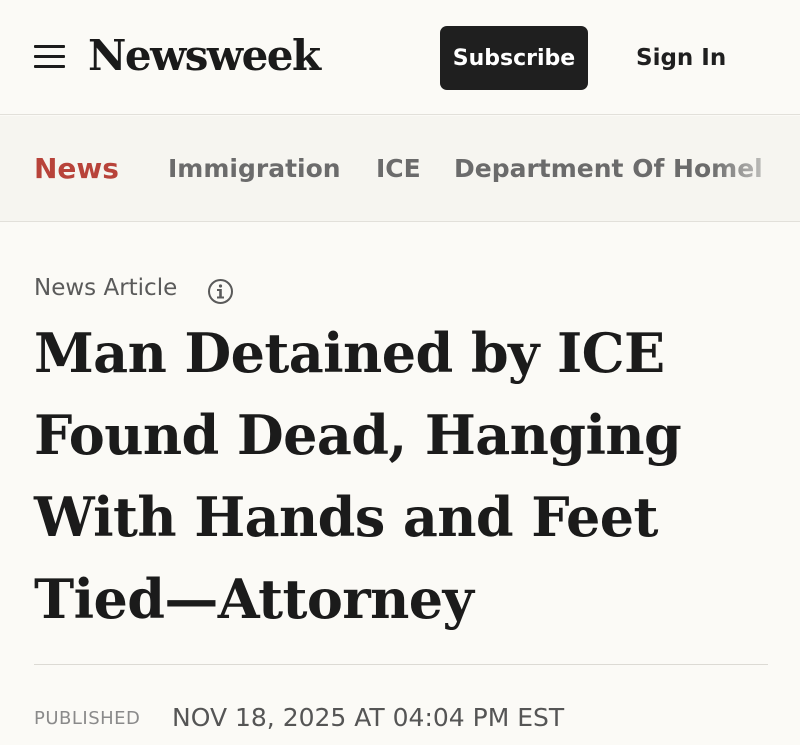  Describe the element at coordinates (514, 58) in the screenshot. I see `subscribe-button: Subscribe` at that location.